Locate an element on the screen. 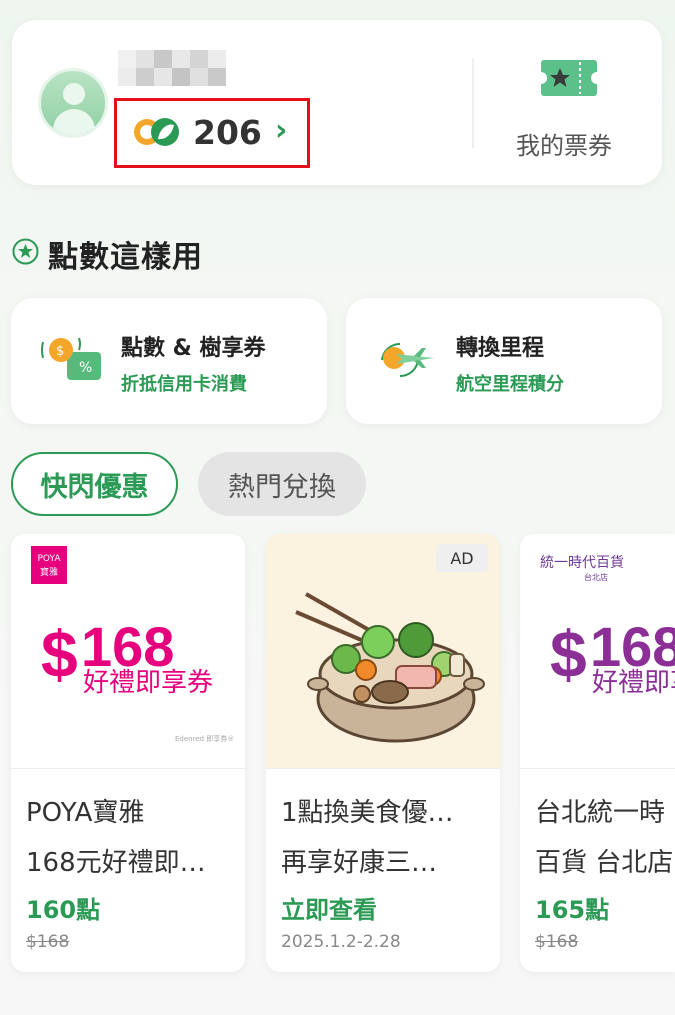 The image size is (675, 1015). chevron-right-icon: › is located at coordinates (281, 130).